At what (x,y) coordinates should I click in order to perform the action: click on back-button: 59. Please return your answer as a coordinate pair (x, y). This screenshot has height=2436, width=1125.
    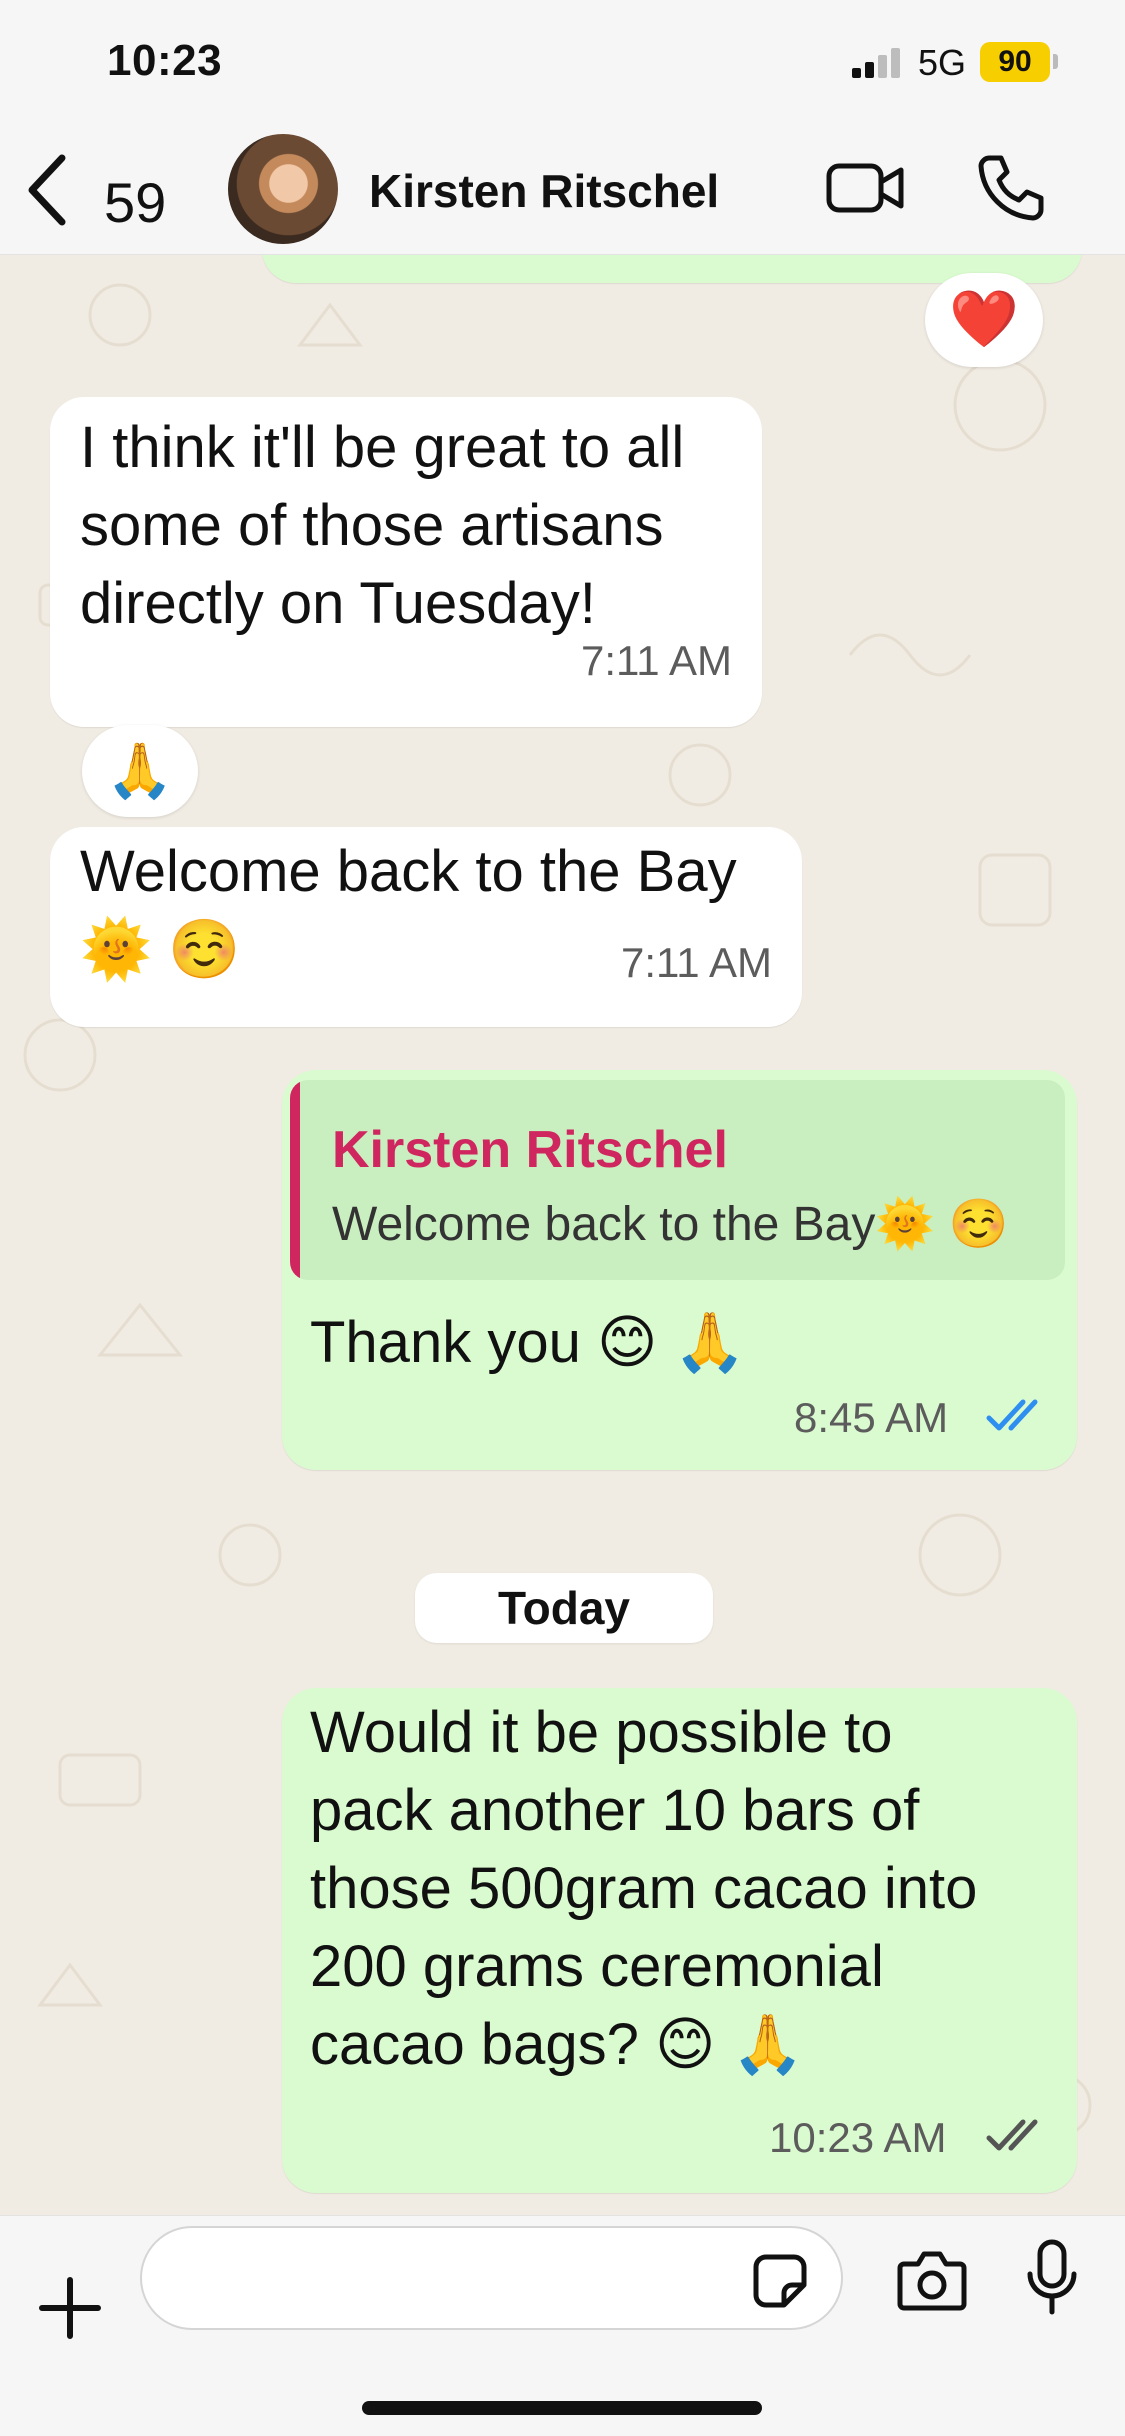
    Looking at the image, I should click on (102, 192).